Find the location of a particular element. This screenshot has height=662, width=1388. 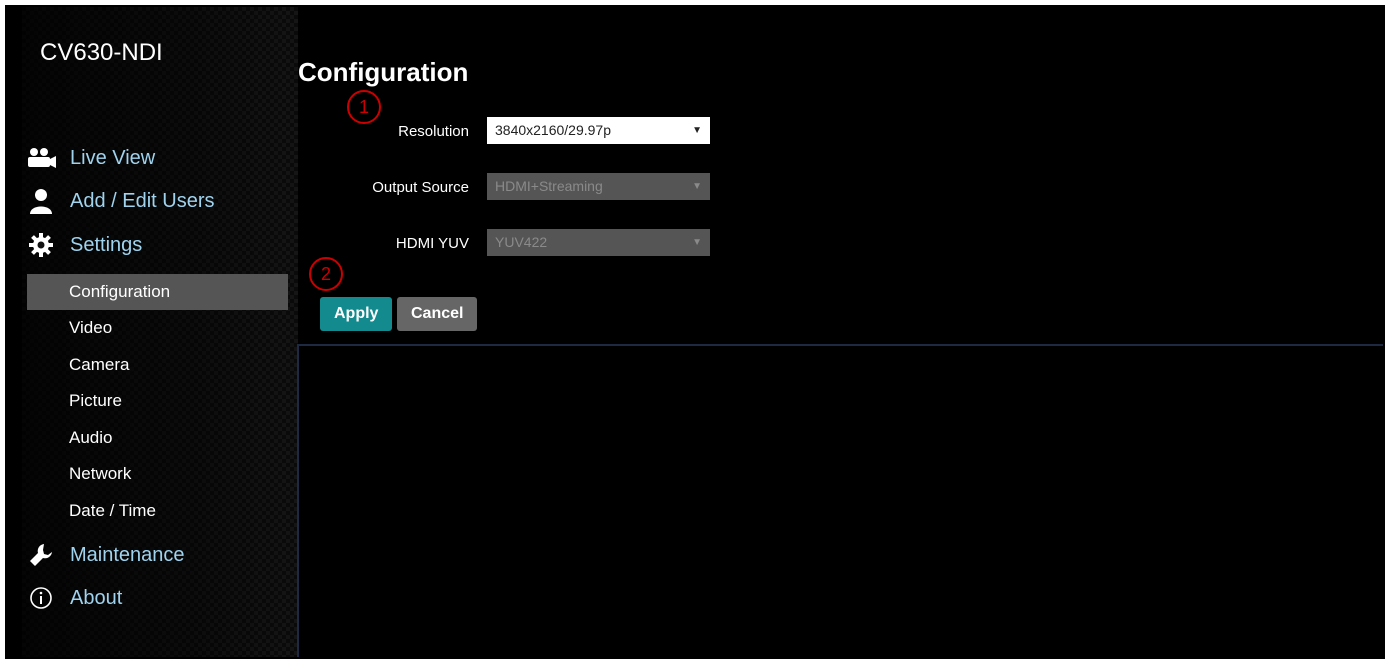

hdmi-yuv-select: YUV422 ▼ is located at coordinates (598, 242).